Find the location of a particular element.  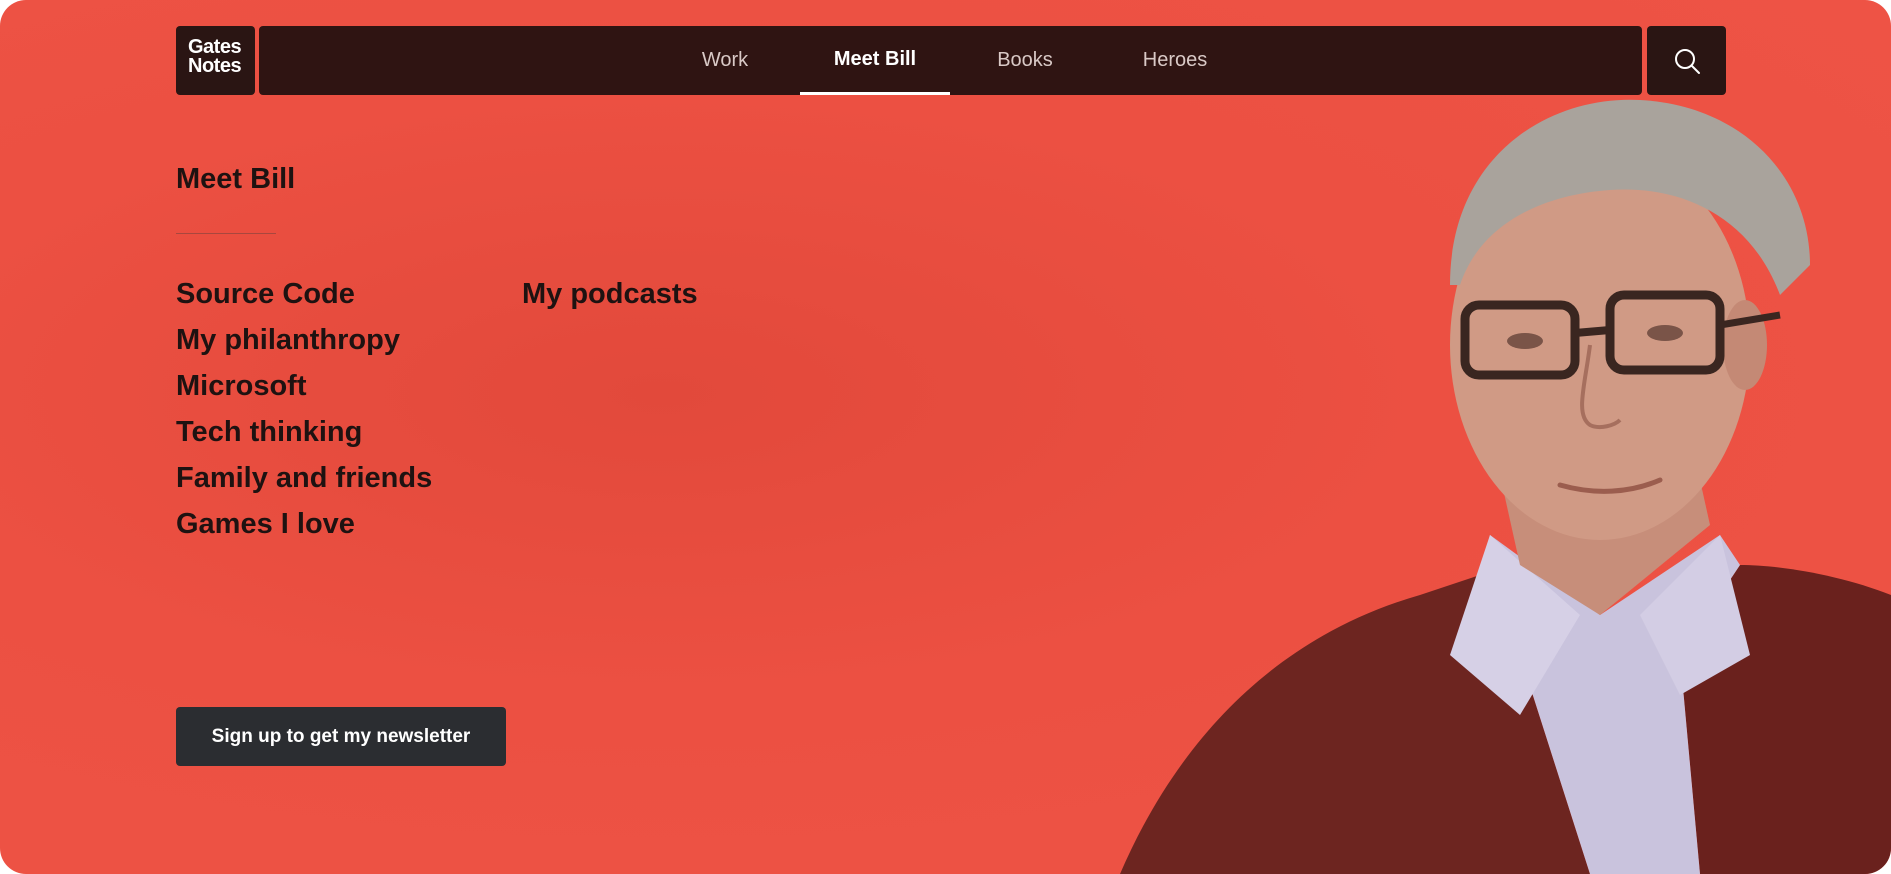

link-microsoft: Microsoft is located at coordinates (304, 391).